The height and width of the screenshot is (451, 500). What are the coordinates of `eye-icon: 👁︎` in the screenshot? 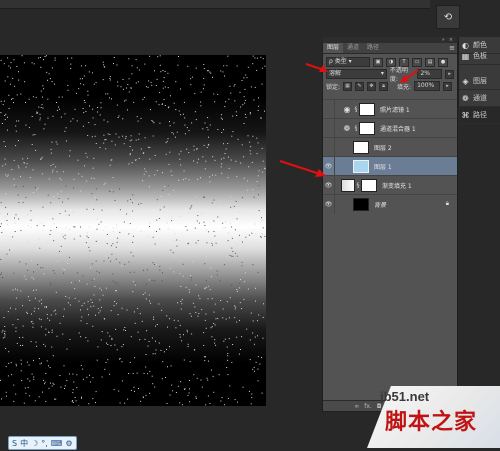 It's located at (329, 204).